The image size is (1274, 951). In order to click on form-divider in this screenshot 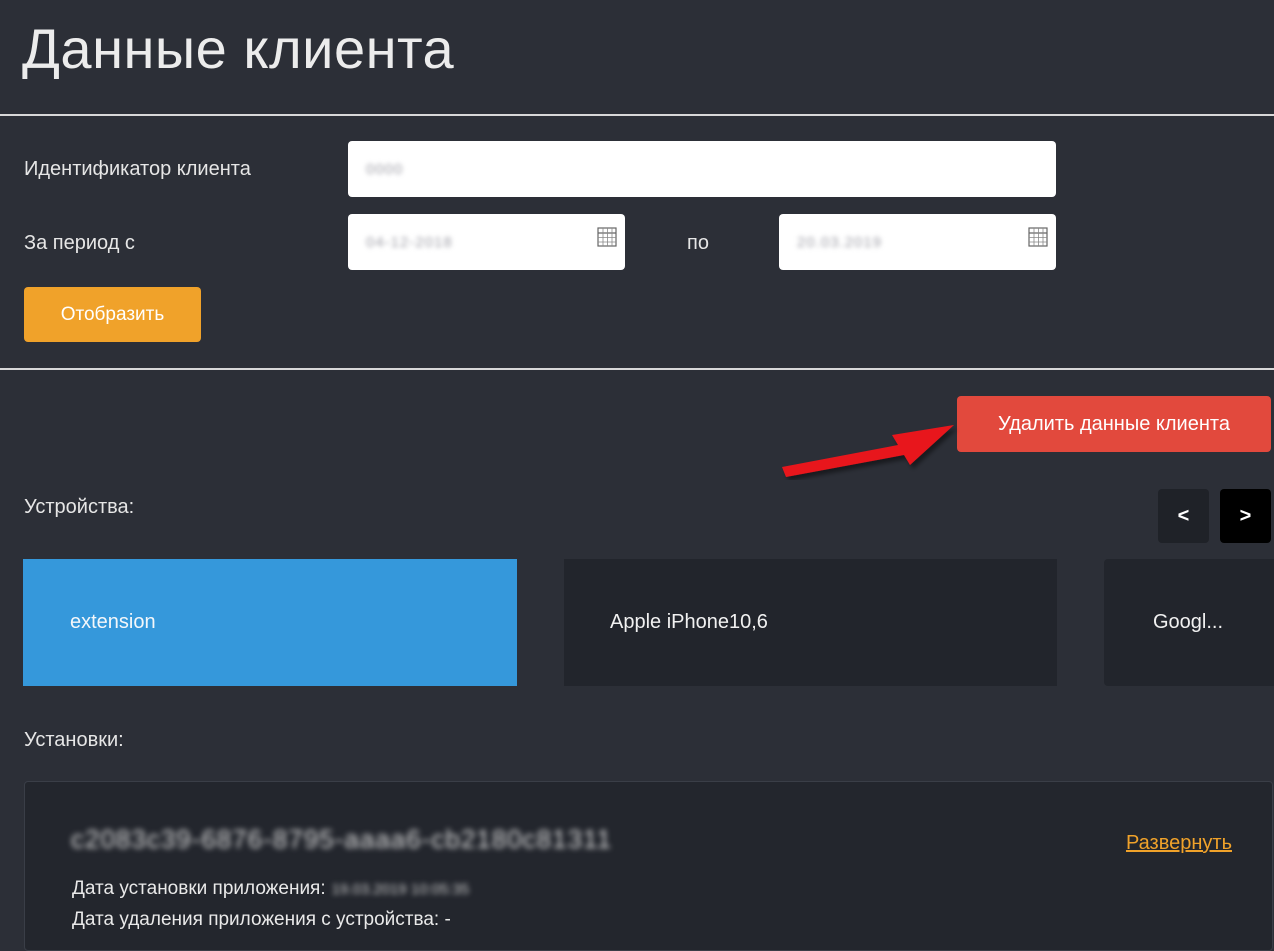, I will do `click(637, 369)`.